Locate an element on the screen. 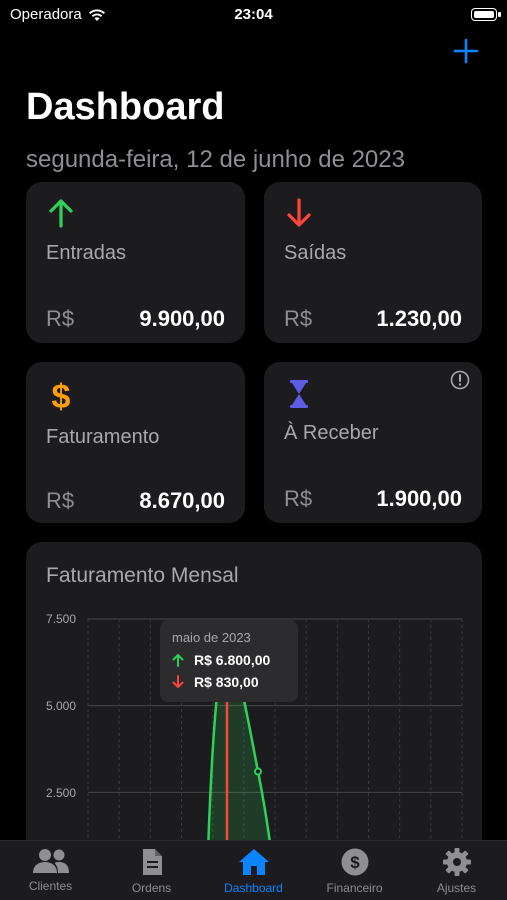 The width and height of the screenshot is (507, 900). tab-label: Clientes is located at coordinates (50, 886).